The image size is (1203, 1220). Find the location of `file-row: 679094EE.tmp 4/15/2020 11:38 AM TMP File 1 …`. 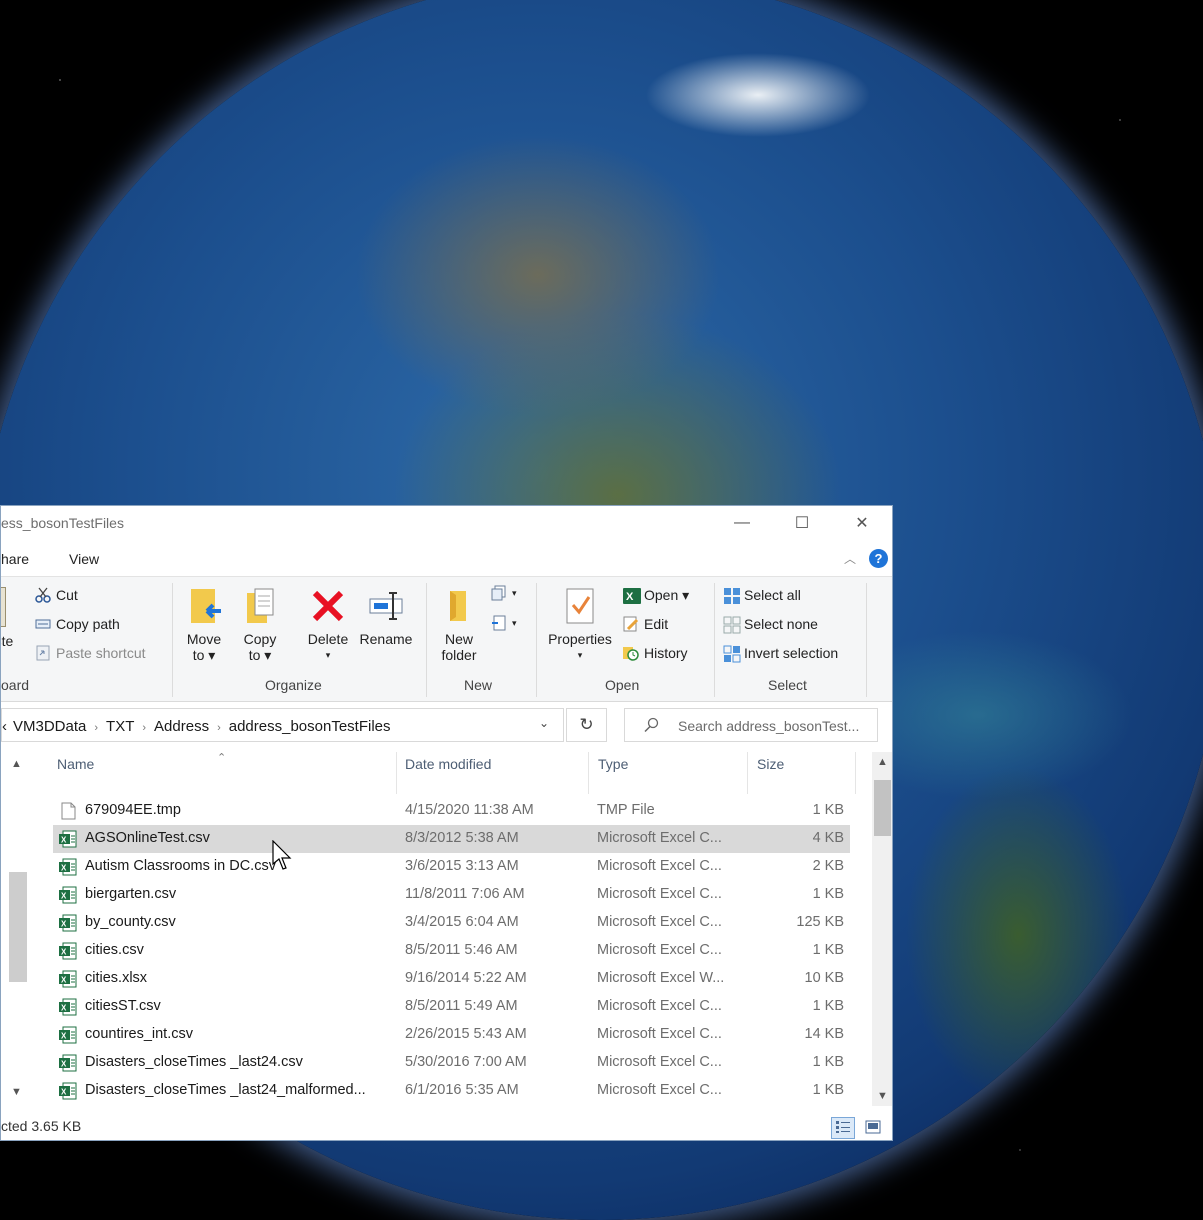

file-row: 679094EE.tmp 4/15/2020 11:38 AM TMP File 1 … is located at coordinates (451, 811).